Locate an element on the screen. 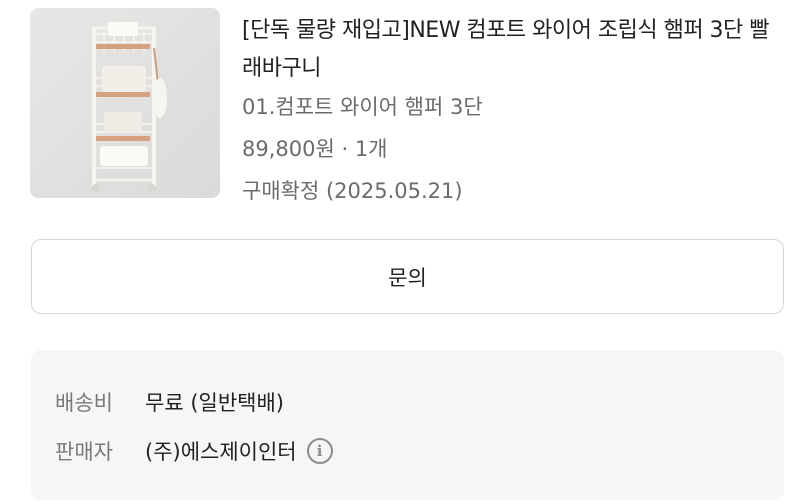  product-title: [단독 물량 재입고]NEW 컴포트 와이어 조립식 햄퍼 3단 빨래바구니 is located at coordinates (506, 50).